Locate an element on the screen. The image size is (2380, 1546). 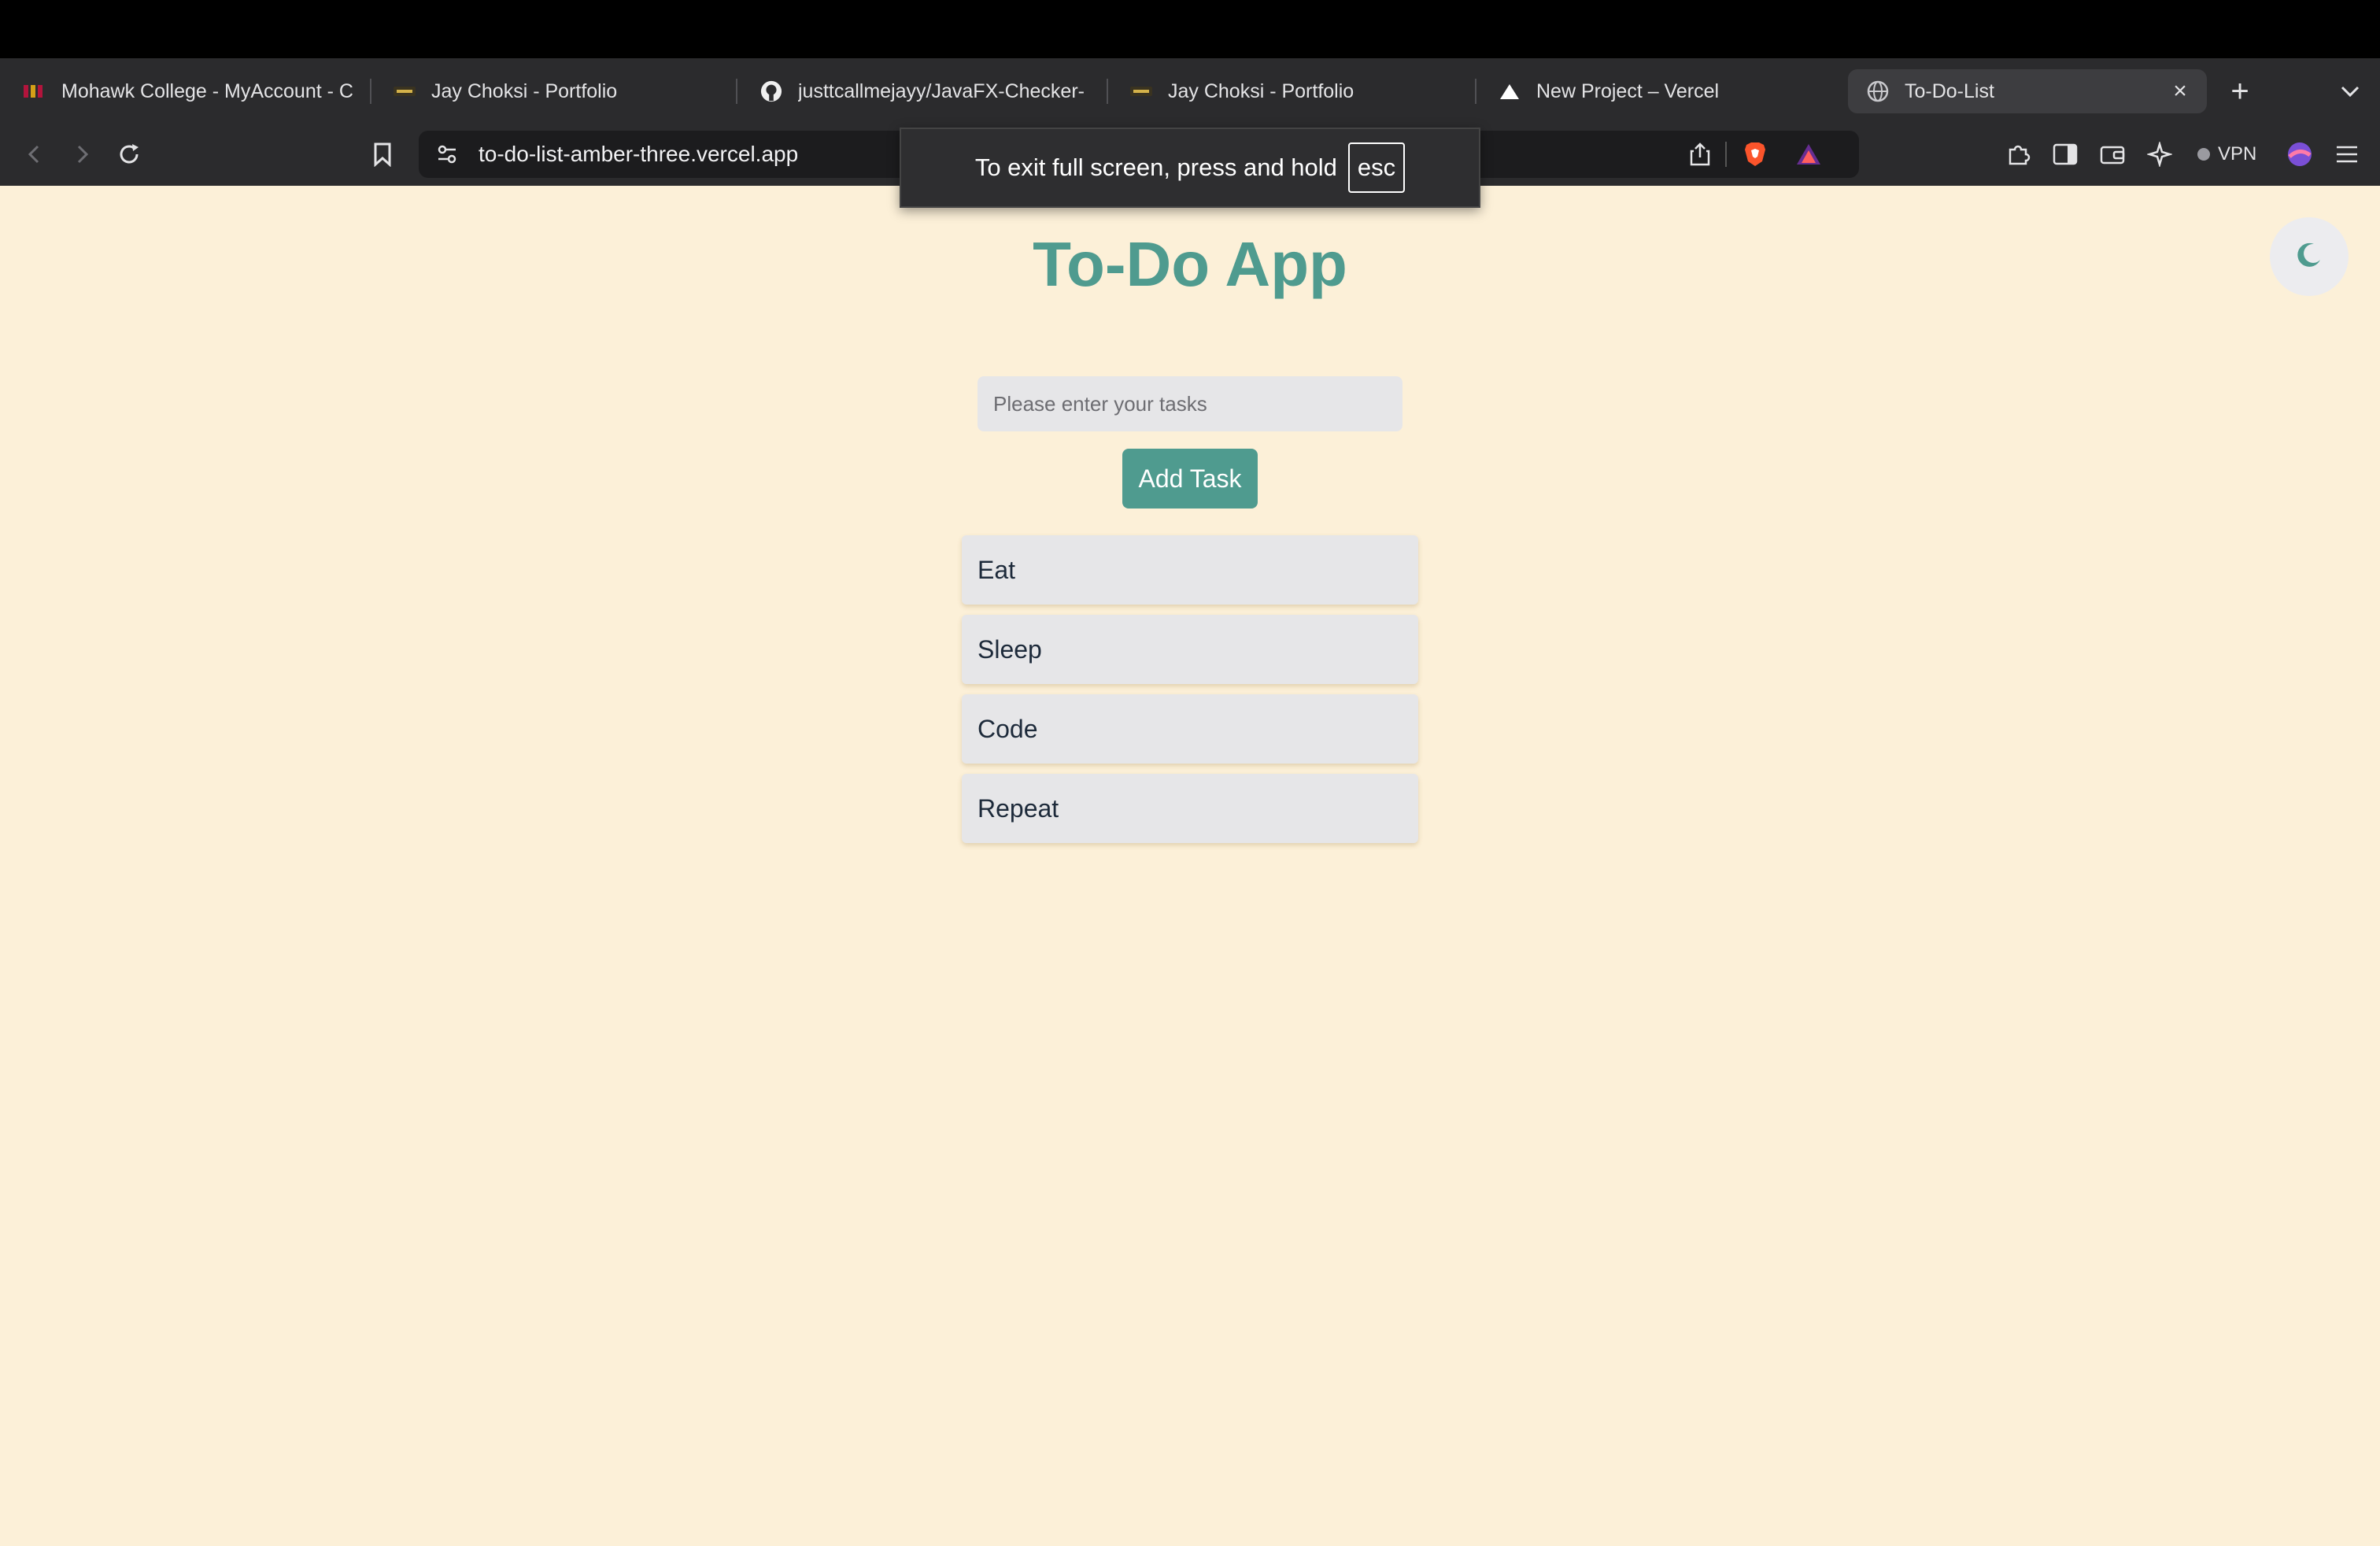
task-item-sleep: Sleep is located at coordinates (1190, 649).